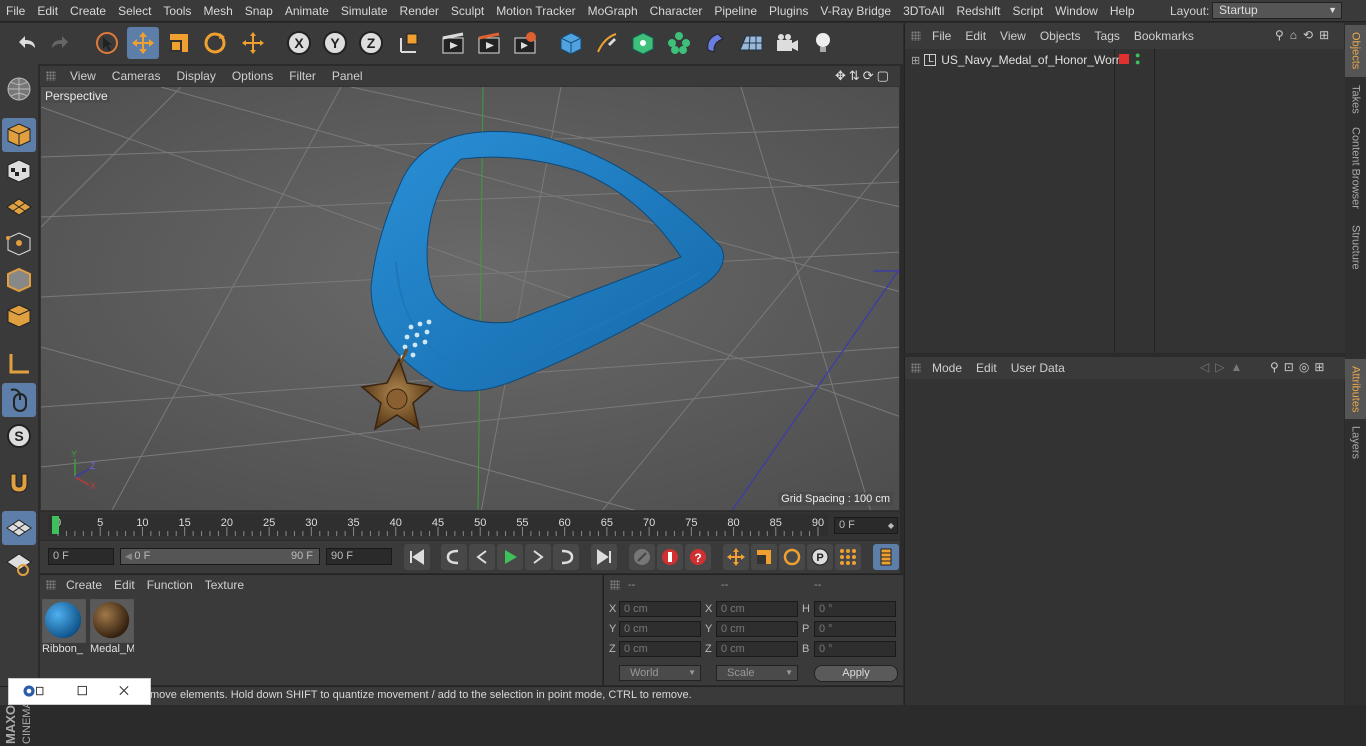 Image resolution: width=1366 pixels, height=746 pixels. I want to click on playhead, so click(55, 525).